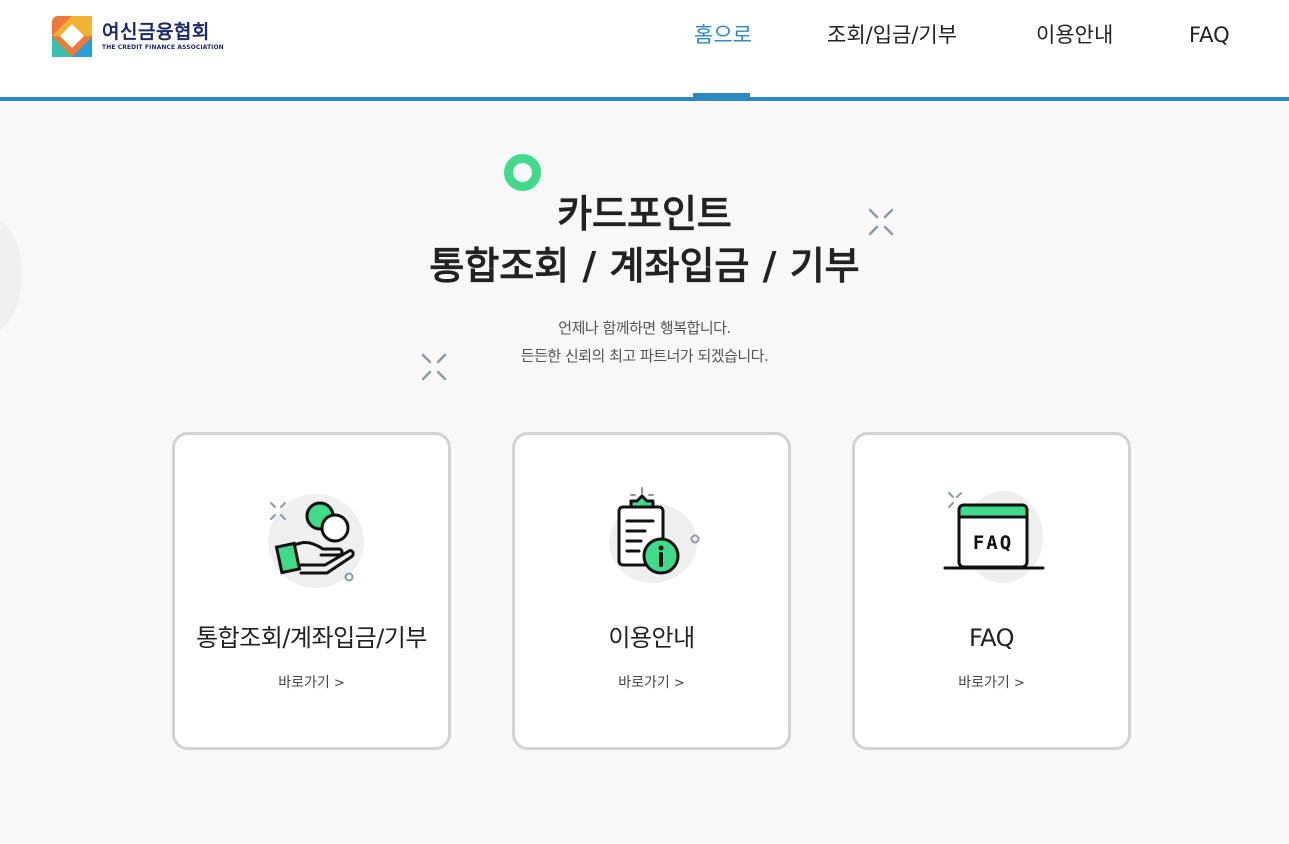  I want to click on card-faq: FAQ FAQ 바로가기 >, so click(991, 591).